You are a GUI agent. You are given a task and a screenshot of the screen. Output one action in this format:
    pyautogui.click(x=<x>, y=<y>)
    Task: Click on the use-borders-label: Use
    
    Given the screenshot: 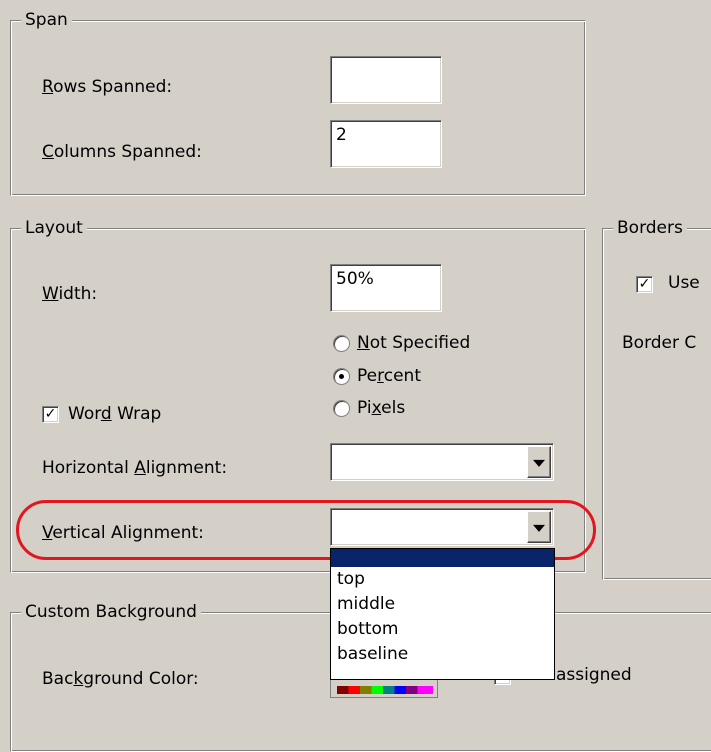 What is the action you would take?
    pyautogui.click(x=684, y=283)
    